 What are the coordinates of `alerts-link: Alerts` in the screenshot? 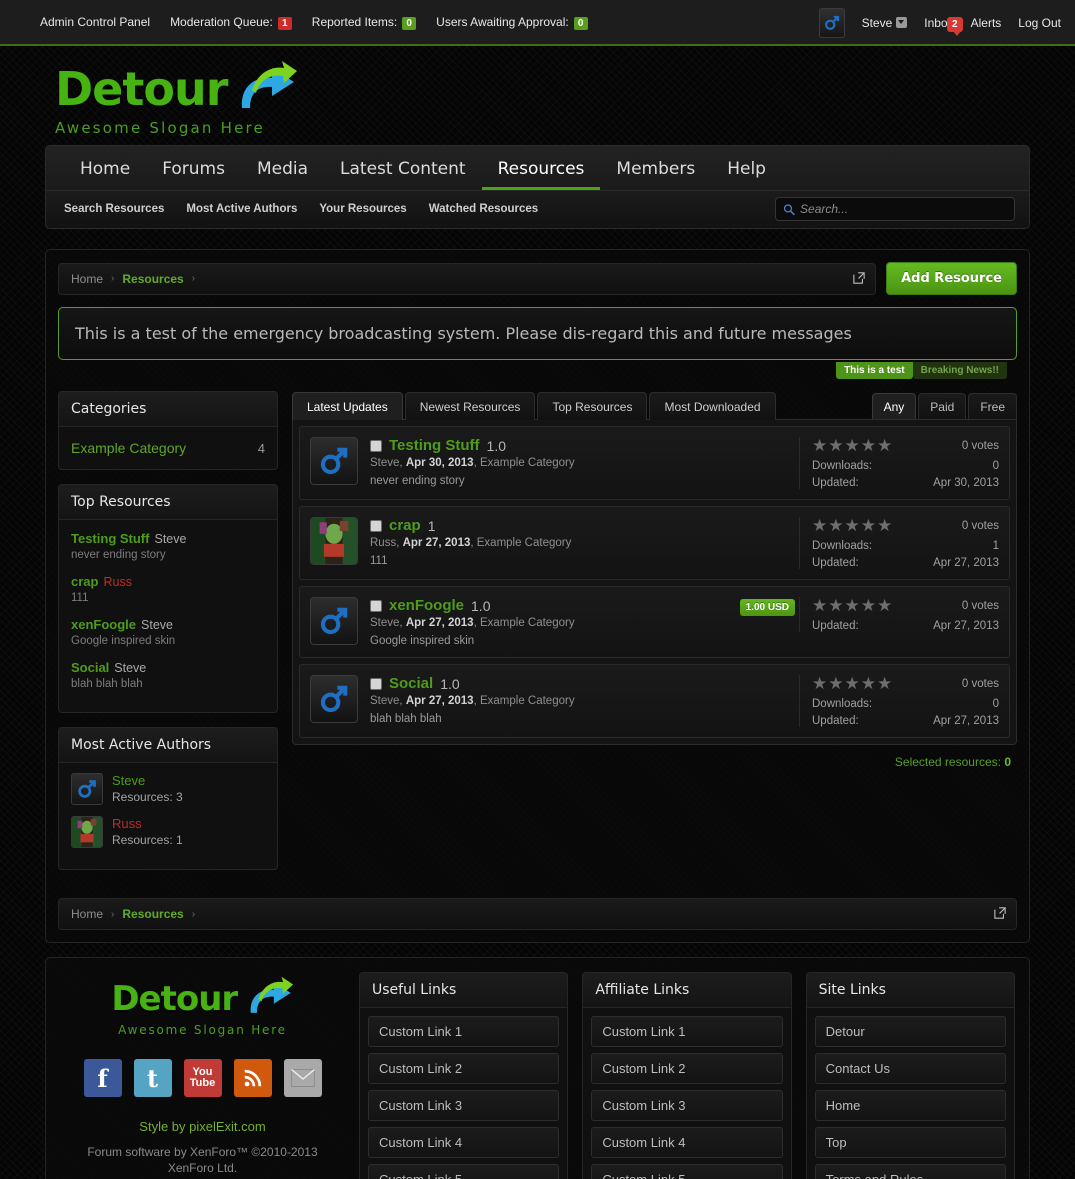 It's located at (986, 23).